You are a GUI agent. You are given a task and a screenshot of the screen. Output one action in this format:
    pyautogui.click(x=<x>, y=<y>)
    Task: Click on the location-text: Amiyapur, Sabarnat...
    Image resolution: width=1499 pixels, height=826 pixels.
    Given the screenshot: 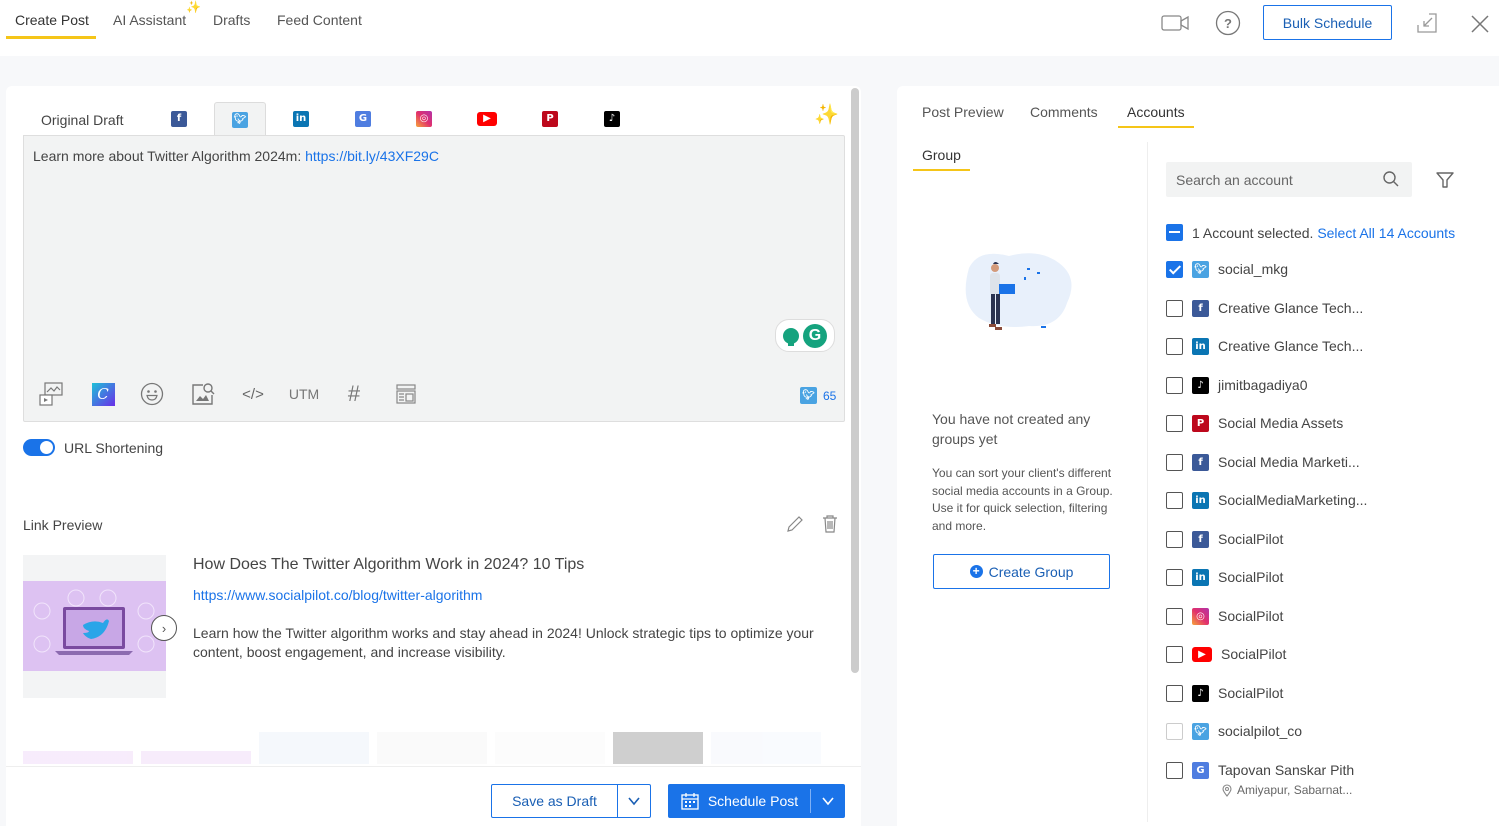 What is the action you would take?
    pyautogui.click(x=1295, y=790)
    